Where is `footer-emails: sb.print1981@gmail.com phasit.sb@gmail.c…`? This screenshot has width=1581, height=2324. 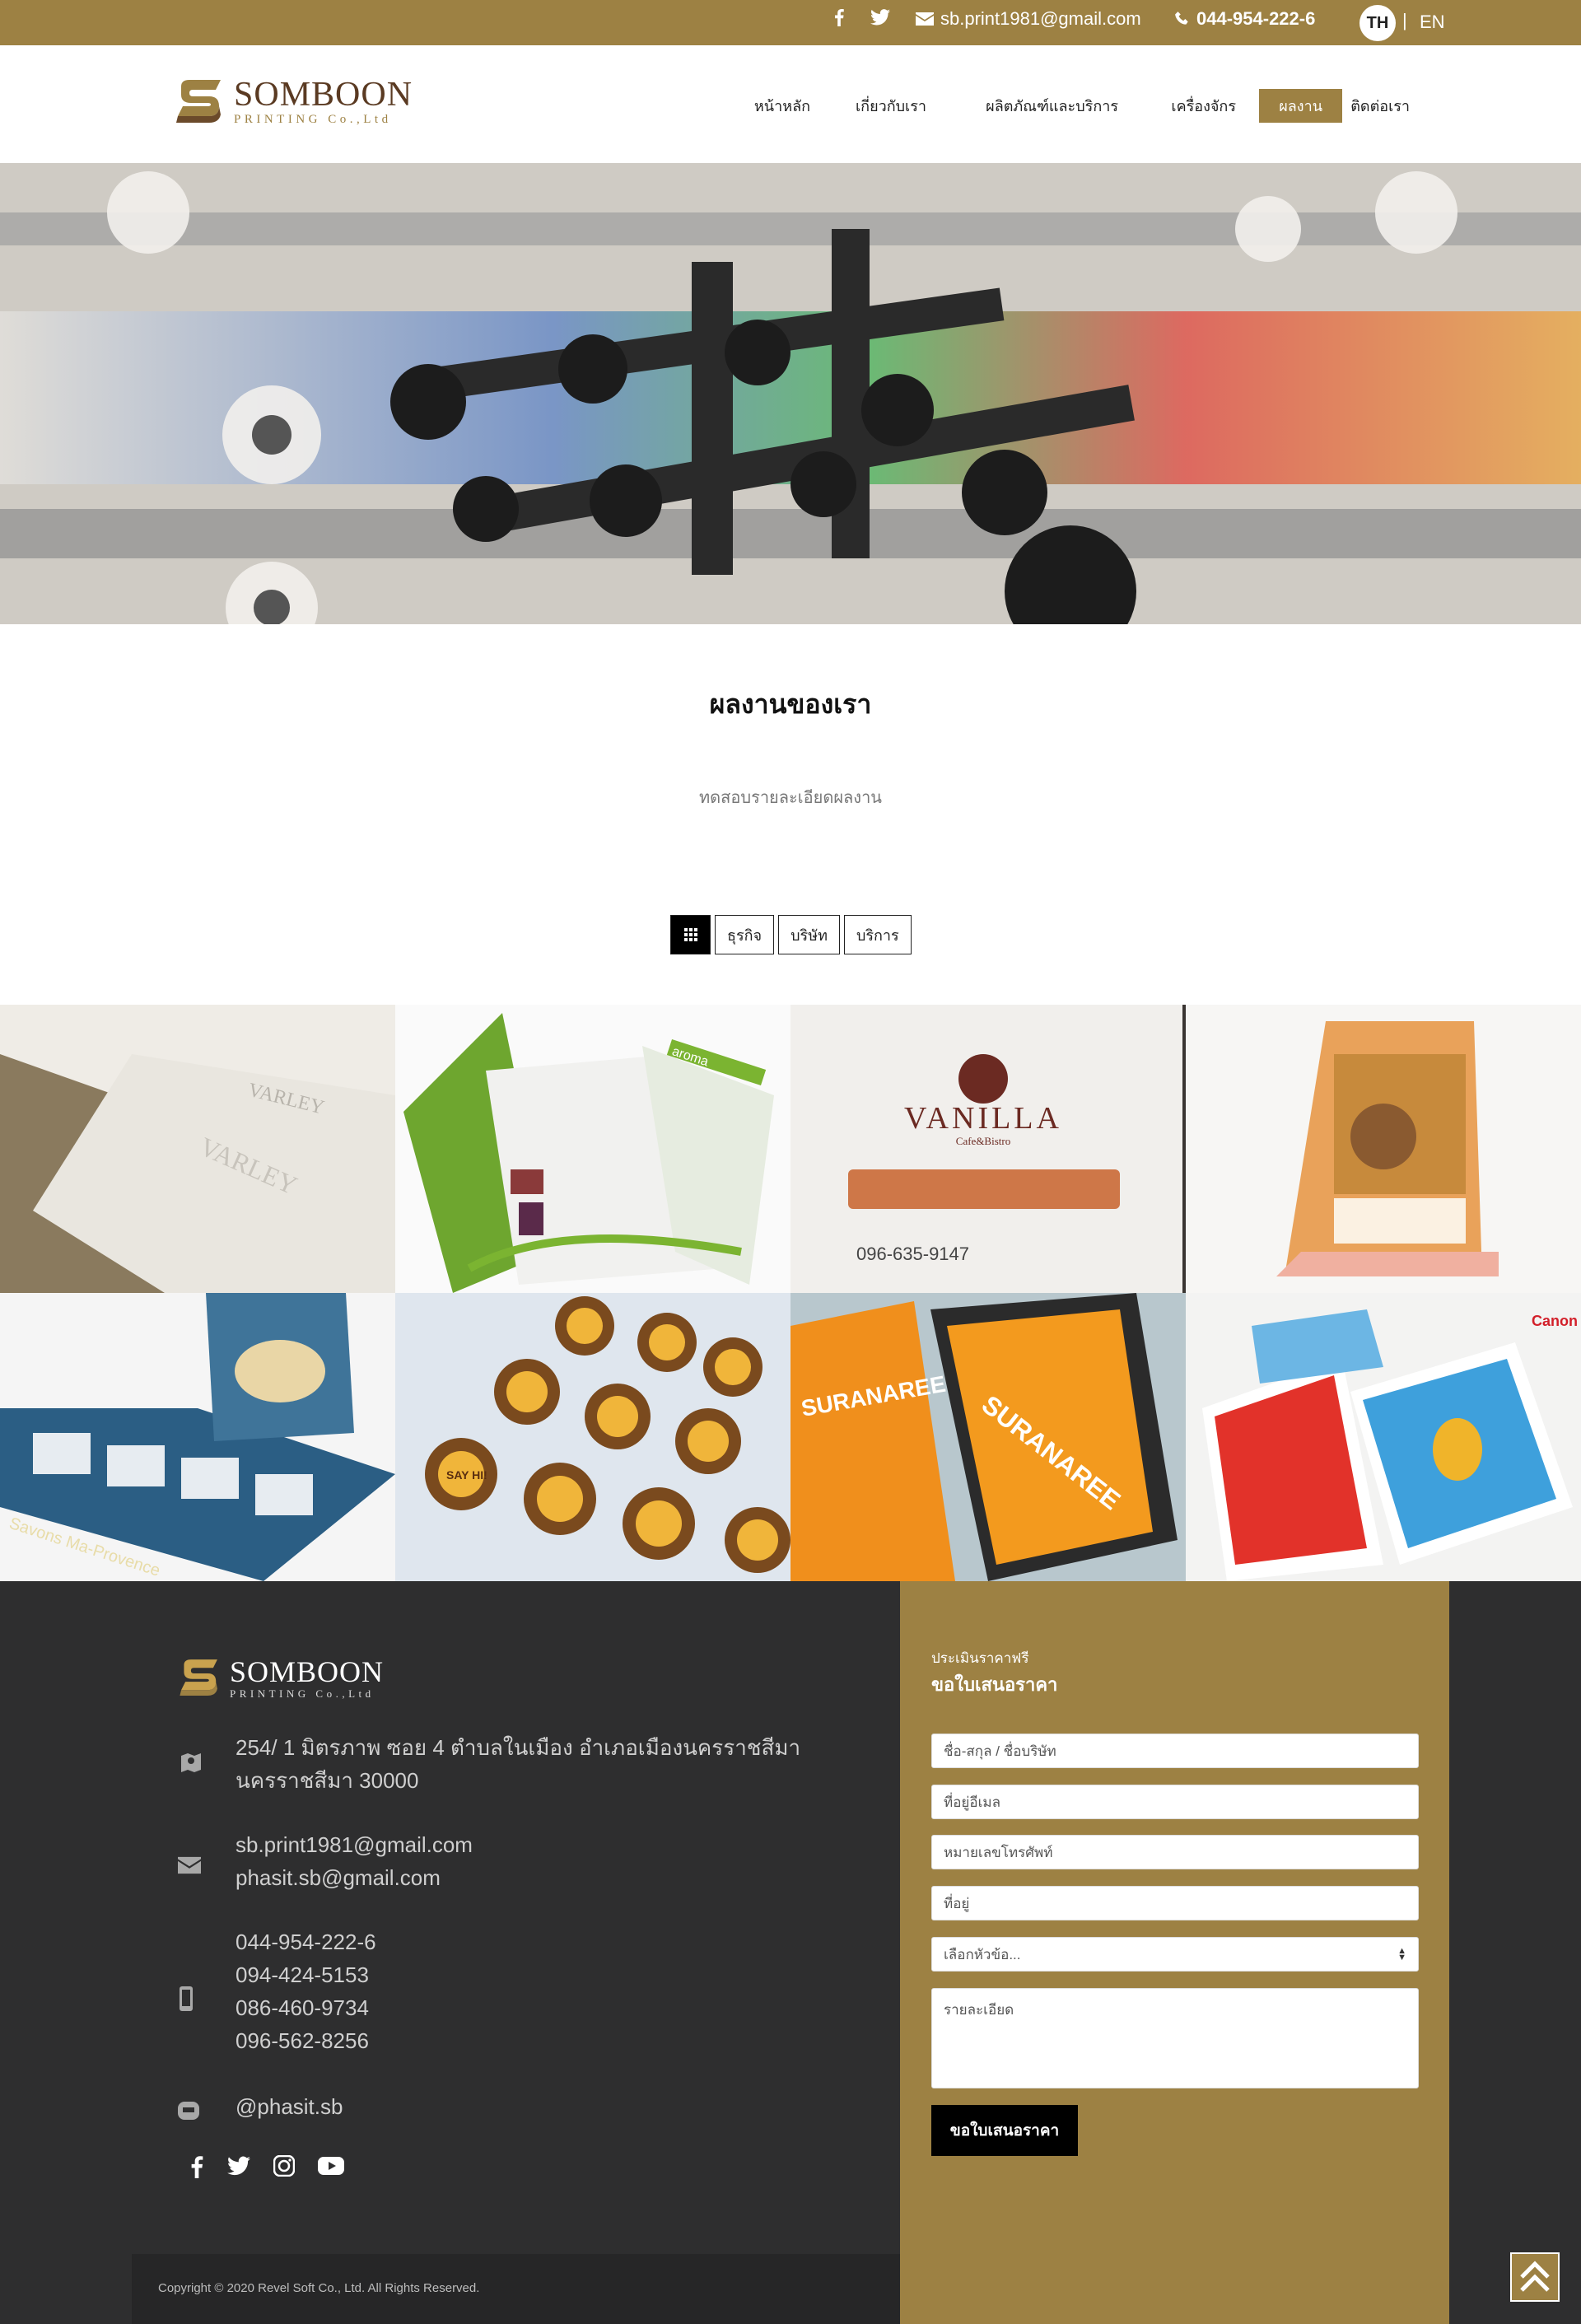
footer-emails: sb.print1981@gmail.com phasit.sb@gmail.c… is located at coordinates (354, 1861).